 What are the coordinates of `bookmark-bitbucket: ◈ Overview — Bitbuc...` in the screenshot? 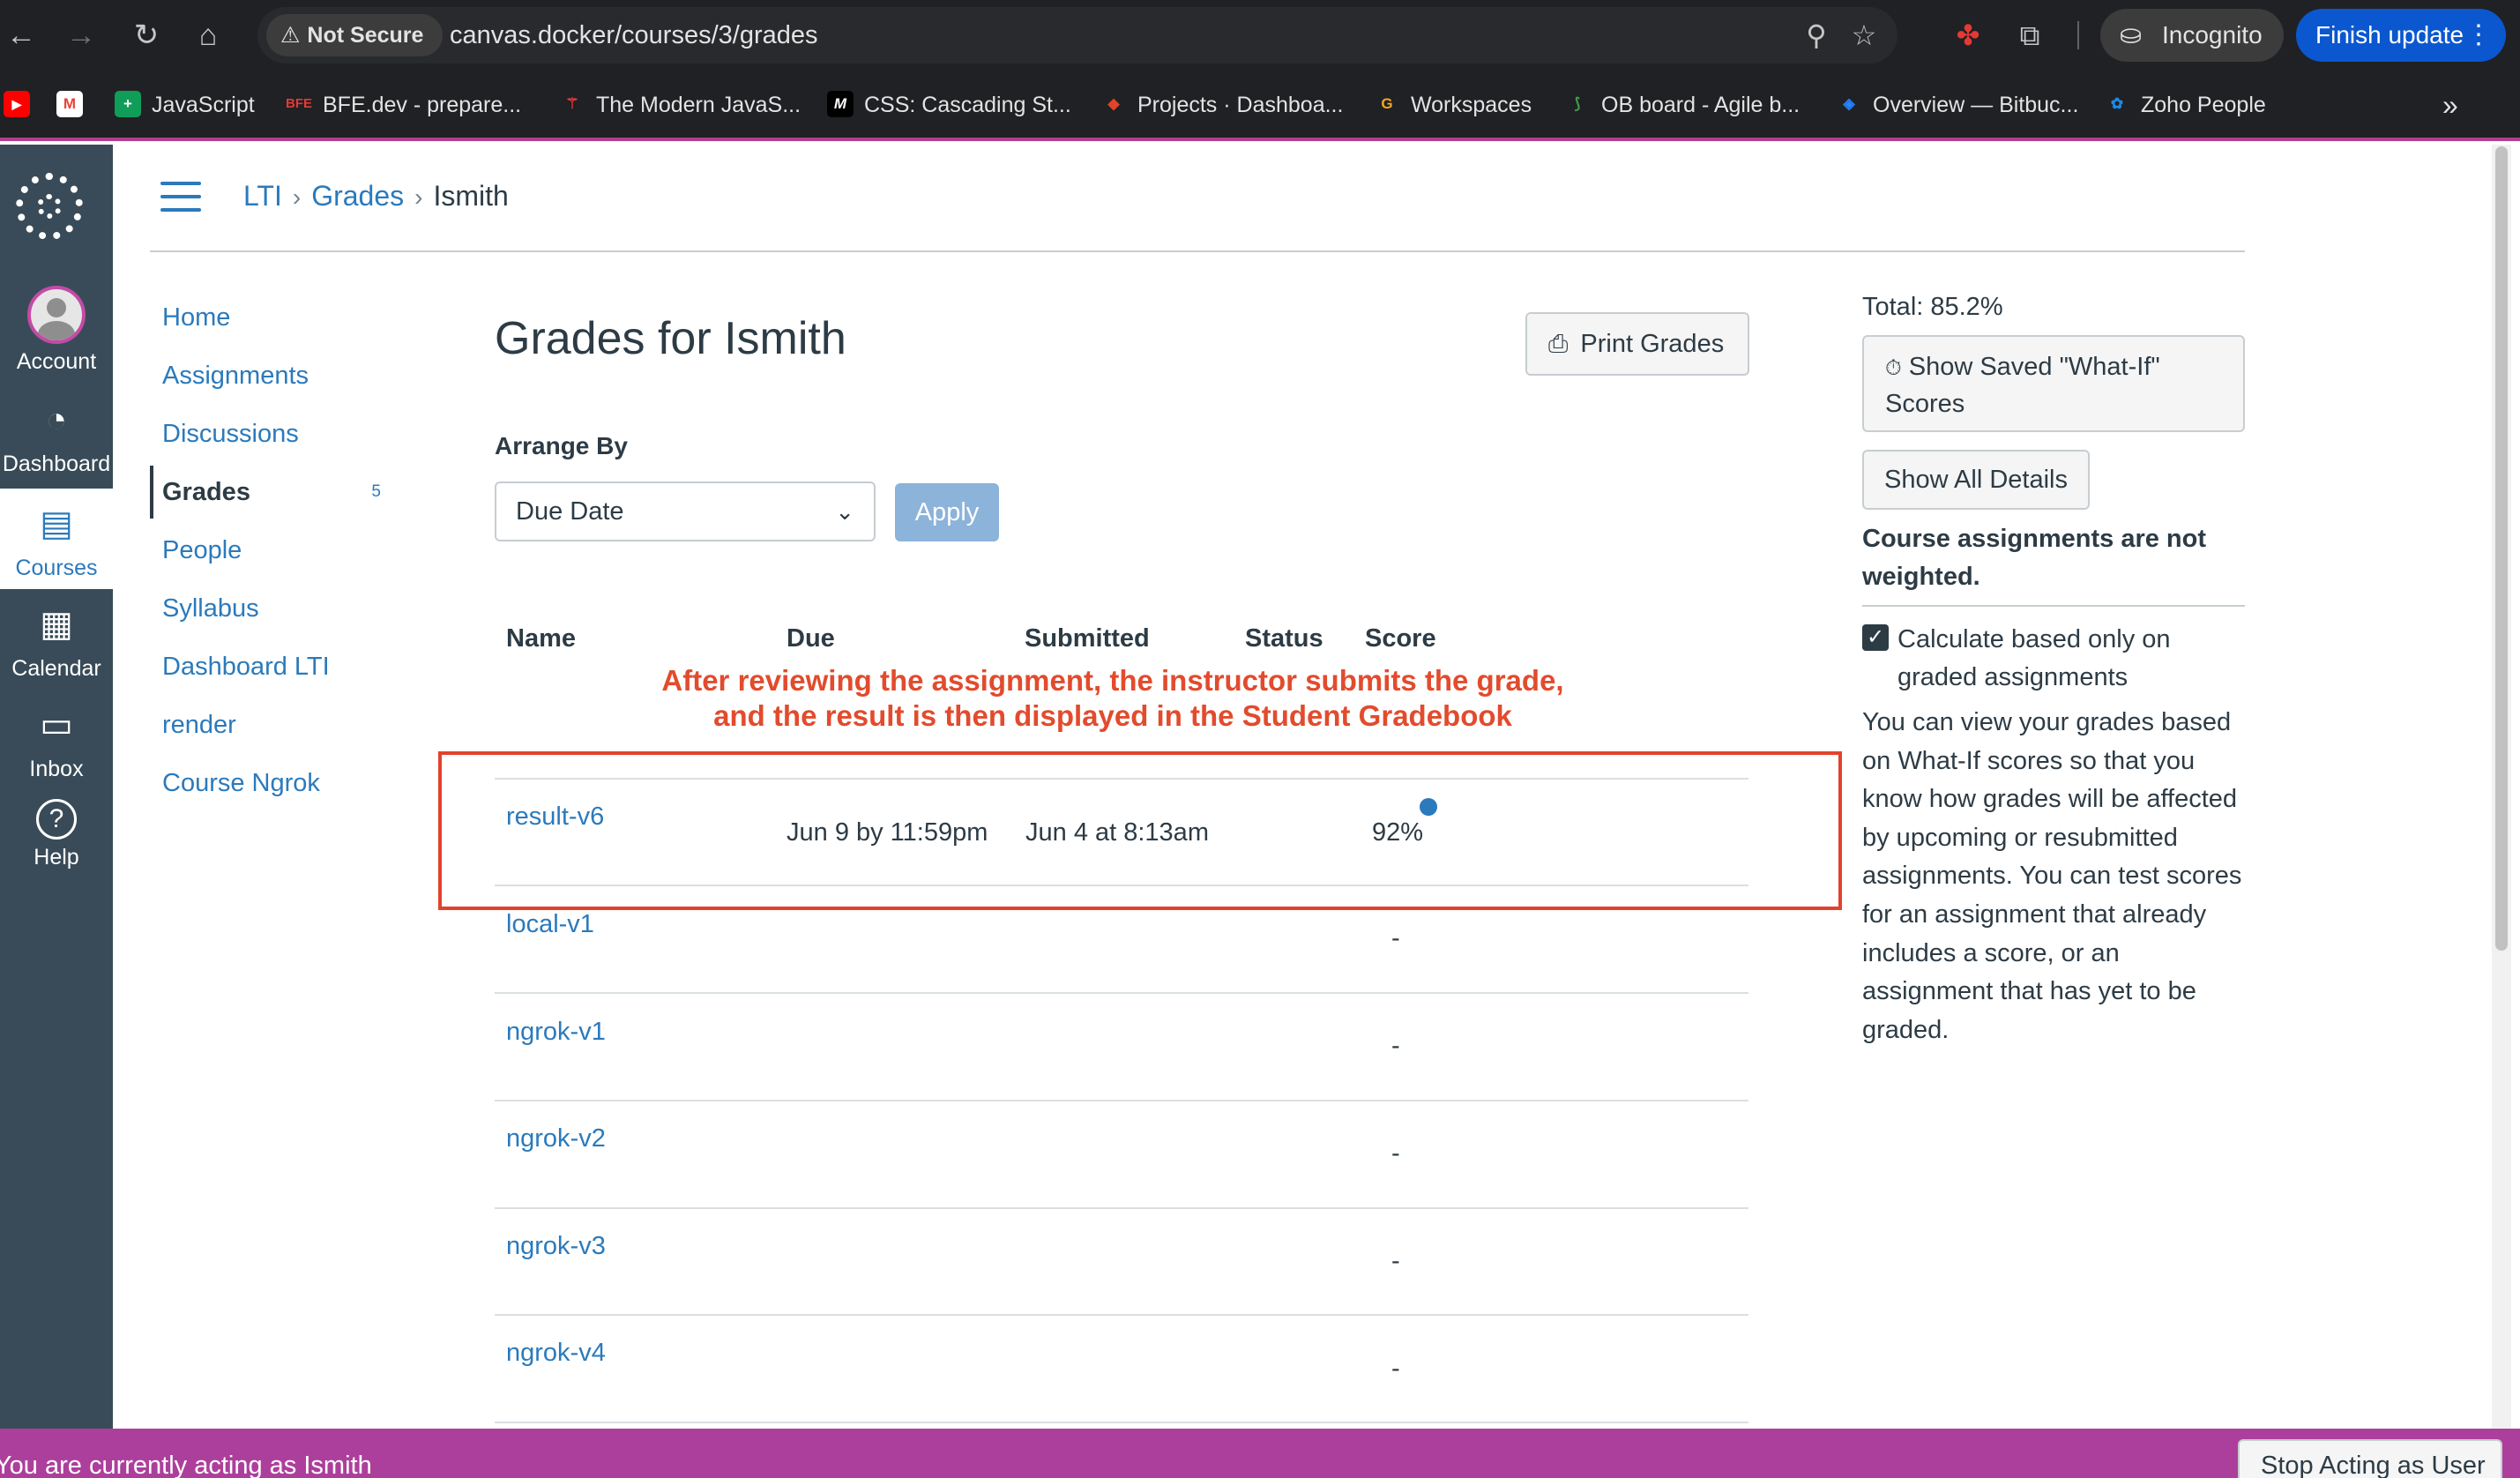 It's located at (1957, 105).